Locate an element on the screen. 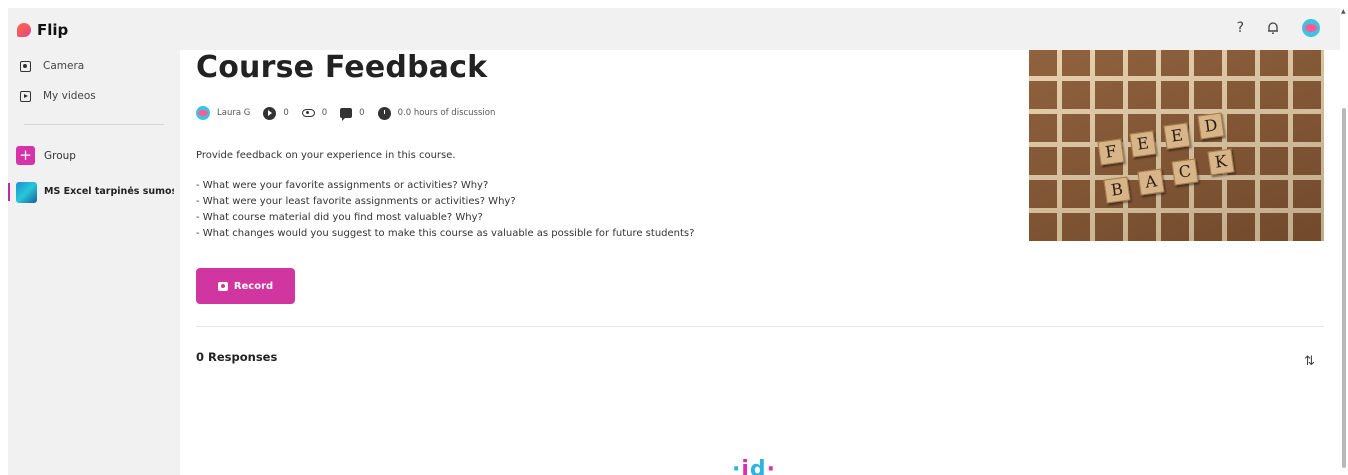 The height and width of the screenshot is (475, 1348). topic-meta: Laura G 0 0 0 0.0 hours of discussion is located at coordinates (346, 113).